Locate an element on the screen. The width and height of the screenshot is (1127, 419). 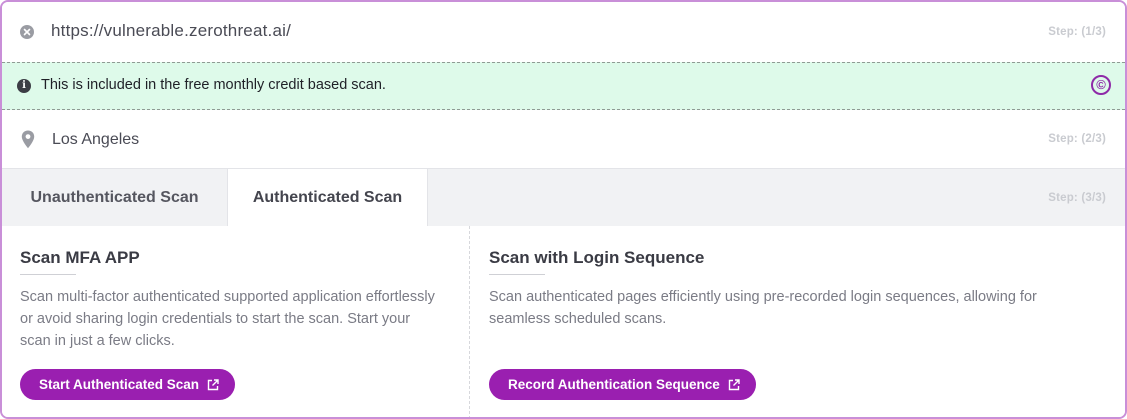
button-label: Record Authentication Sequence is located at coordinates (614, 384).